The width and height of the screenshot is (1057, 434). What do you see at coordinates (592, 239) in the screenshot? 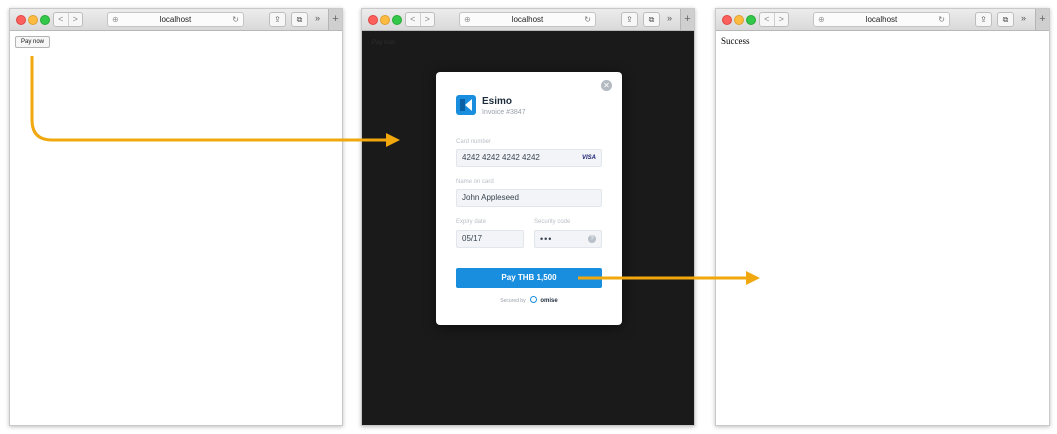
I see `help-icon: ?` at bounding box center [592, 239].